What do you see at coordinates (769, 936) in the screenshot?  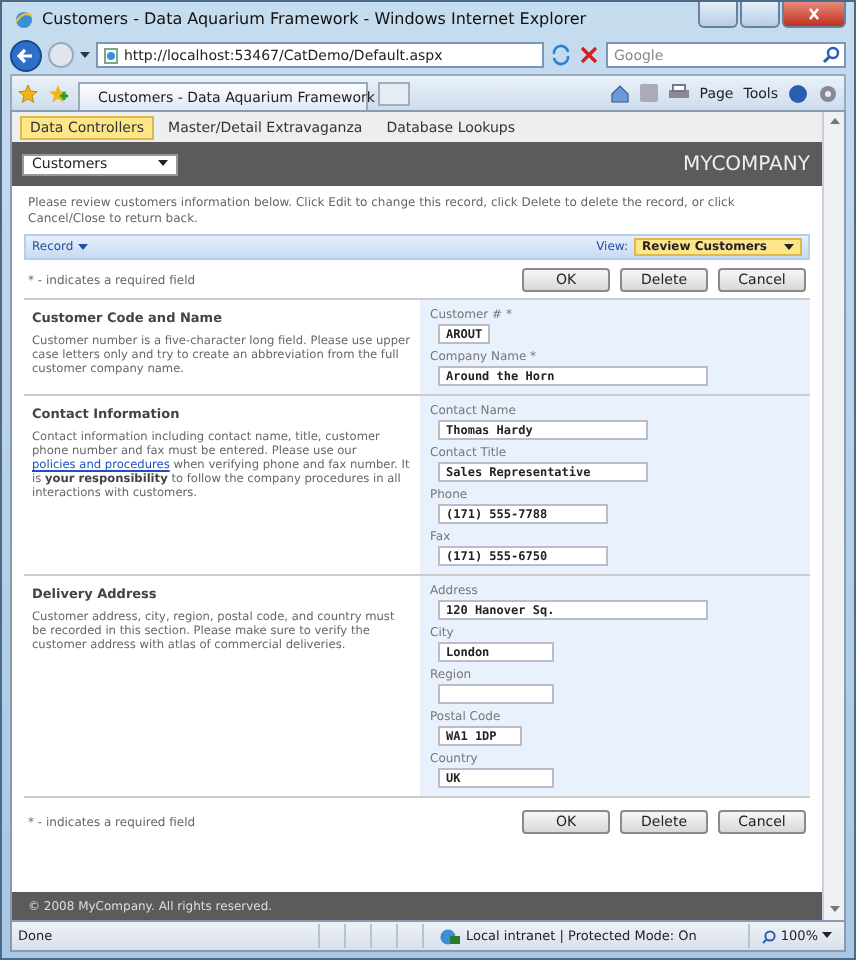 I see `magnifier-icon` at bounding box center [769, 936].